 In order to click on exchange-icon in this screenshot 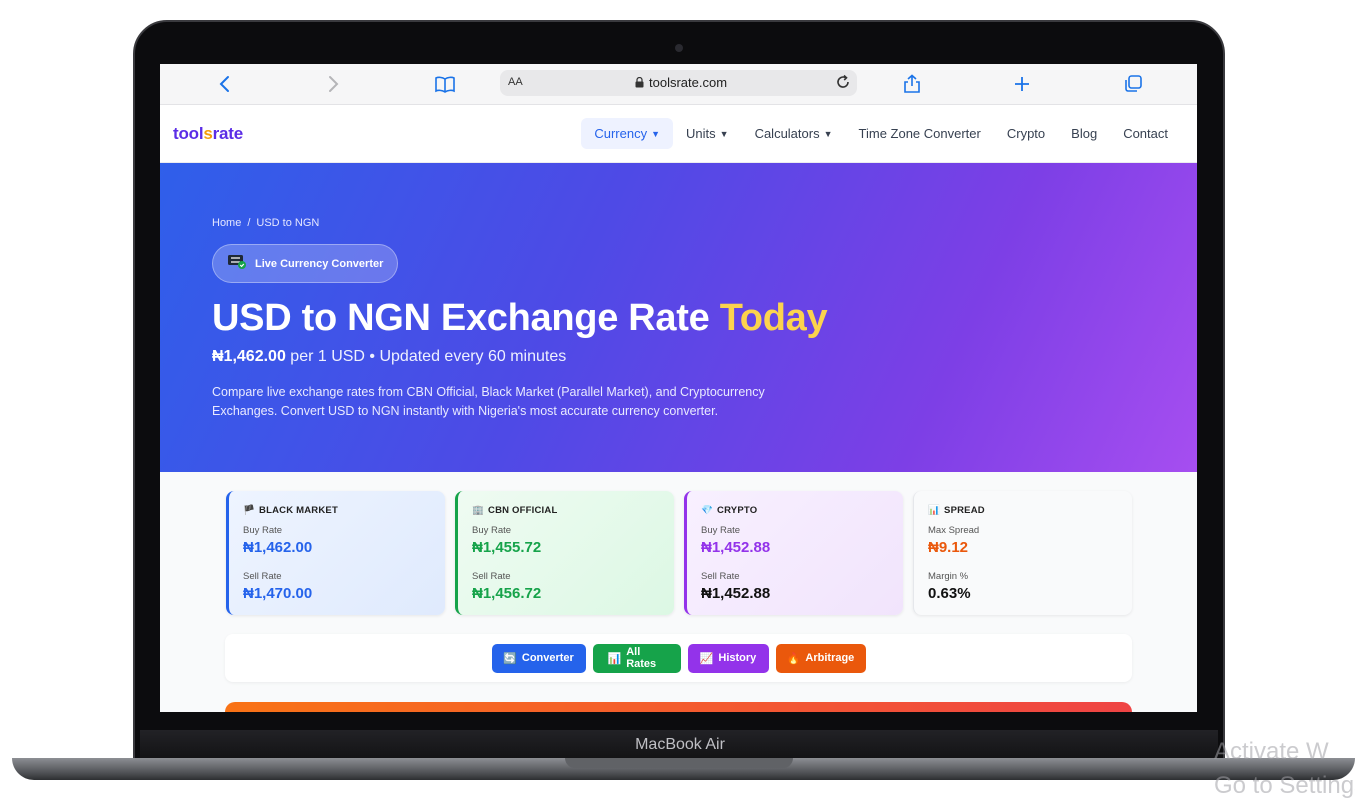, I will do `click(237, 263)`.